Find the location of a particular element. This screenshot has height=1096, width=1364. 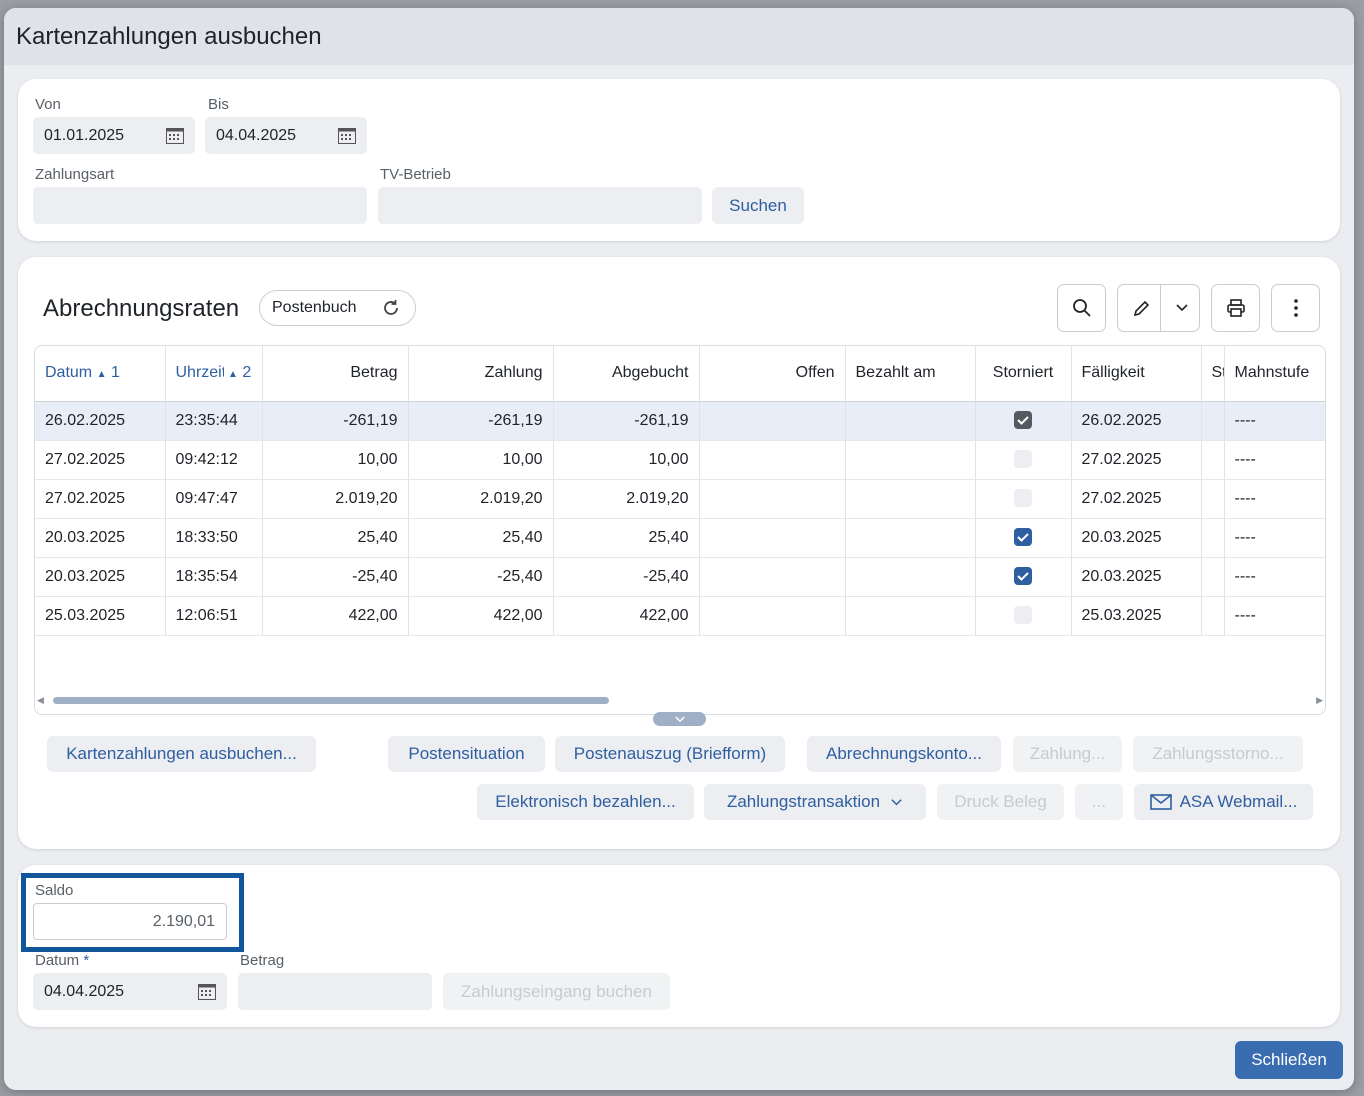

sort-order-2: 2 is located at coordinates (247, 373).